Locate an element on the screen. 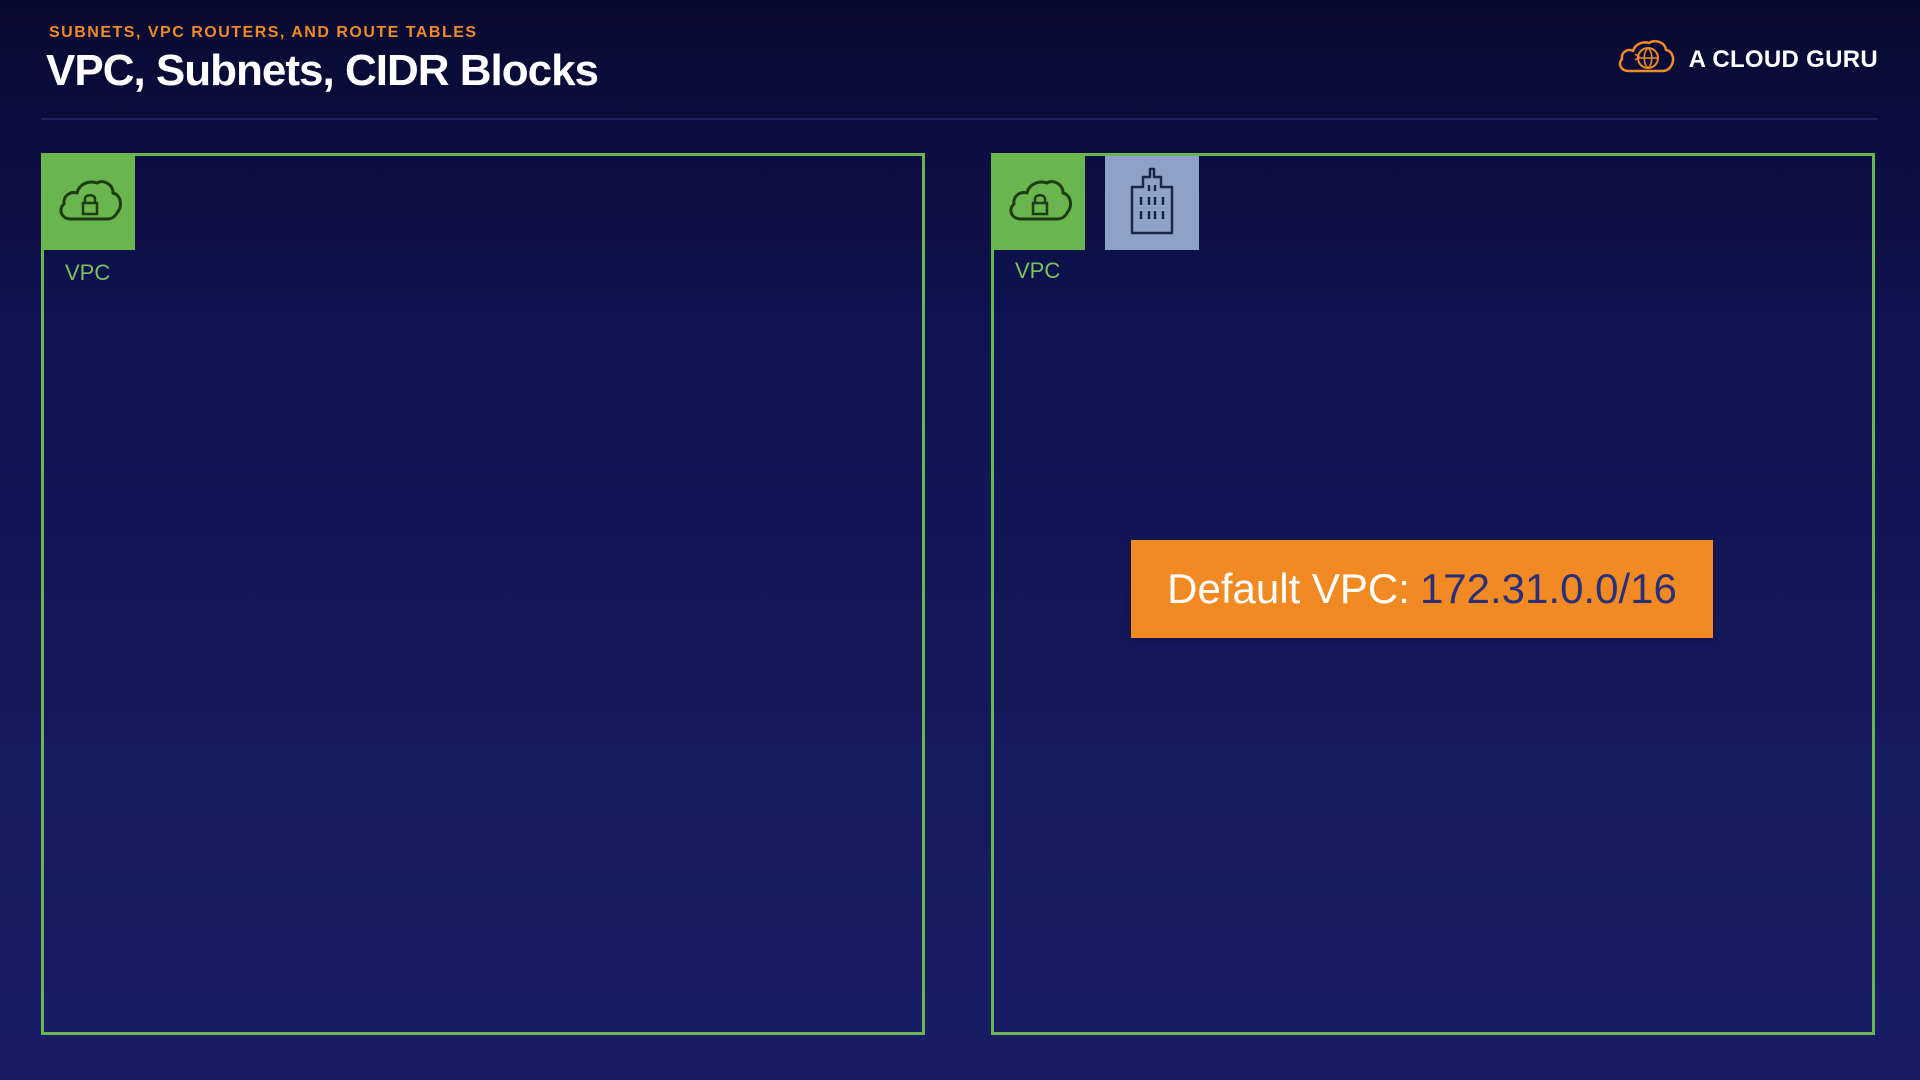  cidr-banner-value: 172.31.0.0/16 is located at coordinates (1548, 588).